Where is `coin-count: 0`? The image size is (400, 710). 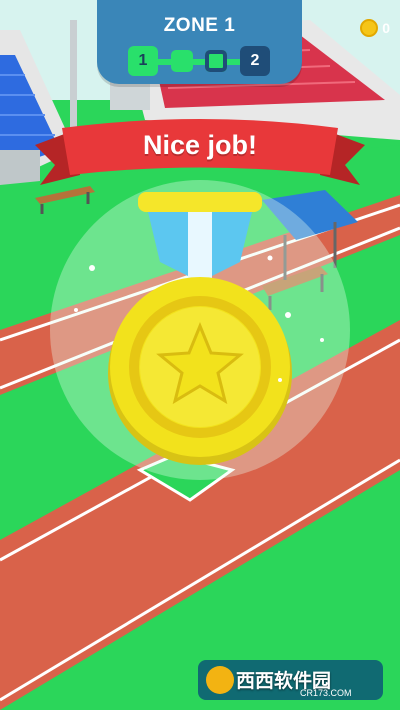
coin-count: 0 is located at coordinates (386, 28).